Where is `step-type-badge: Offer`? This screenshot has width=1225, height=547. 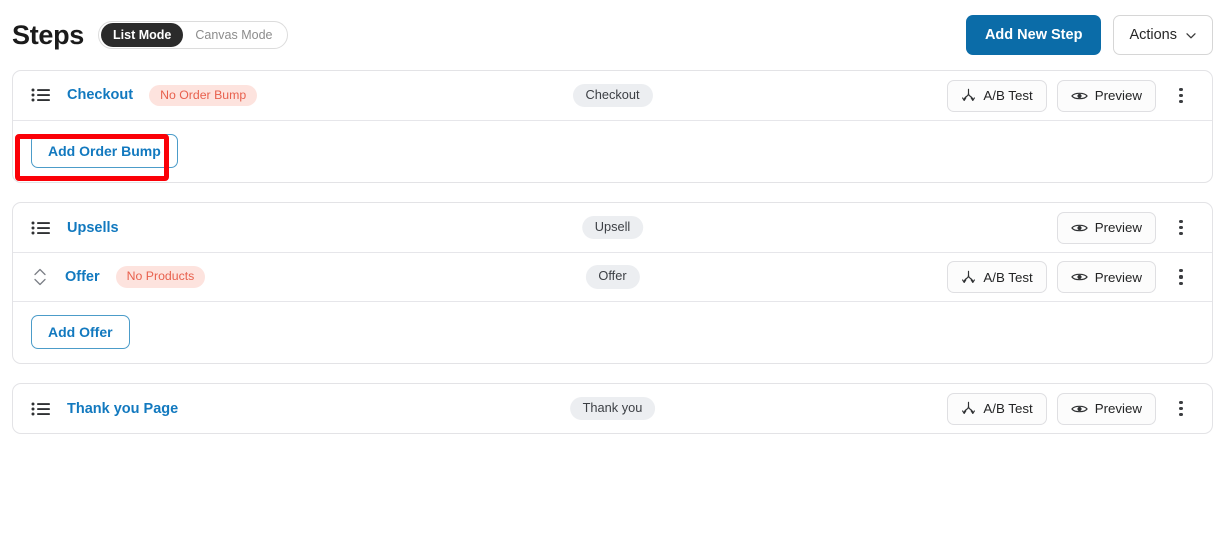 step-type-badge: Offer is located at coordinates (612, 277).